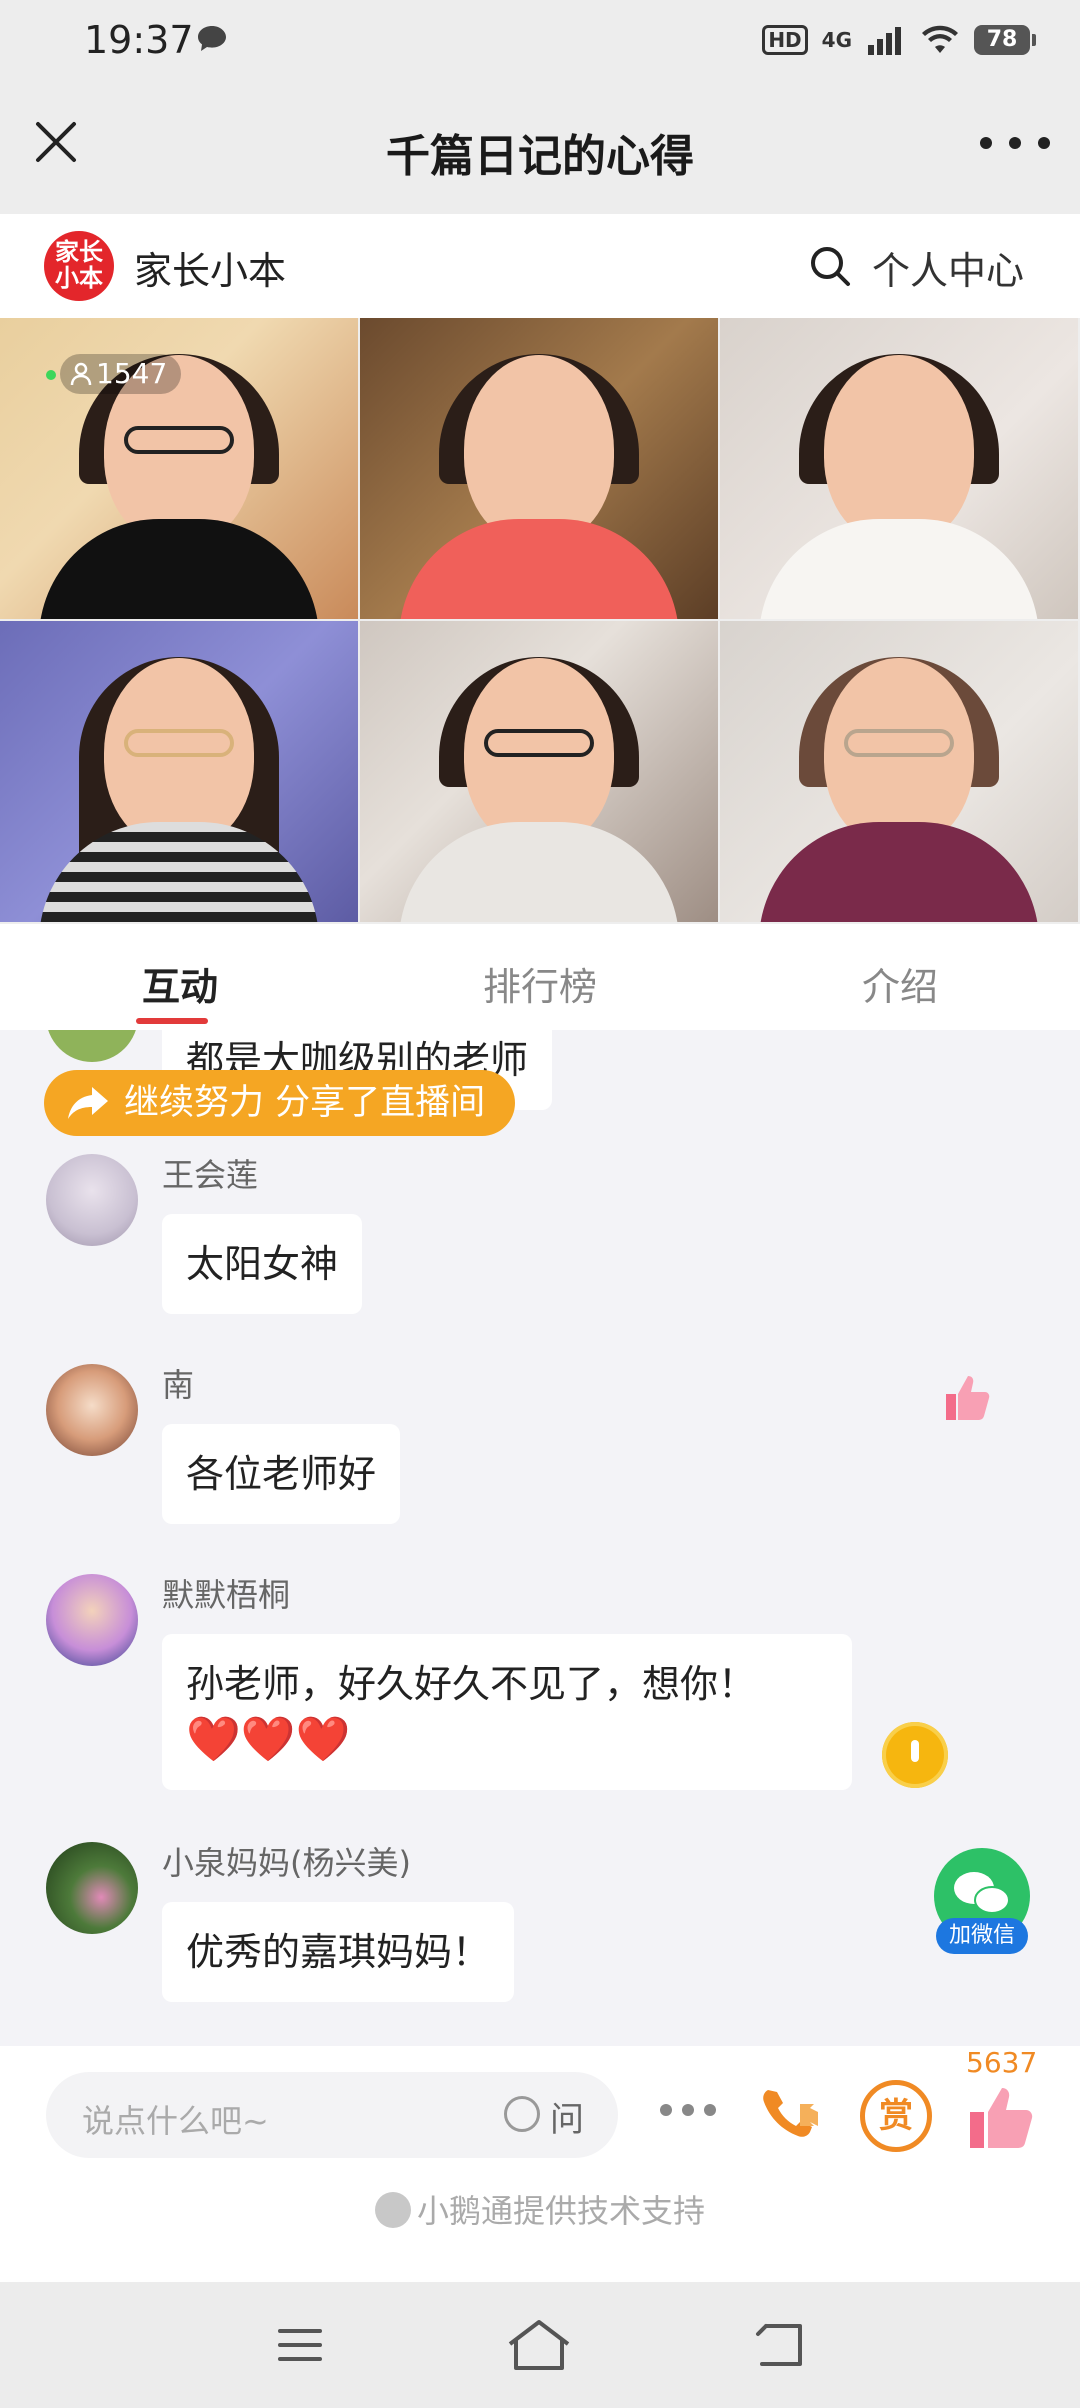  Describe the element at coordinates (81, 374) in the screenshot. I see `viewer-icon` at that location.